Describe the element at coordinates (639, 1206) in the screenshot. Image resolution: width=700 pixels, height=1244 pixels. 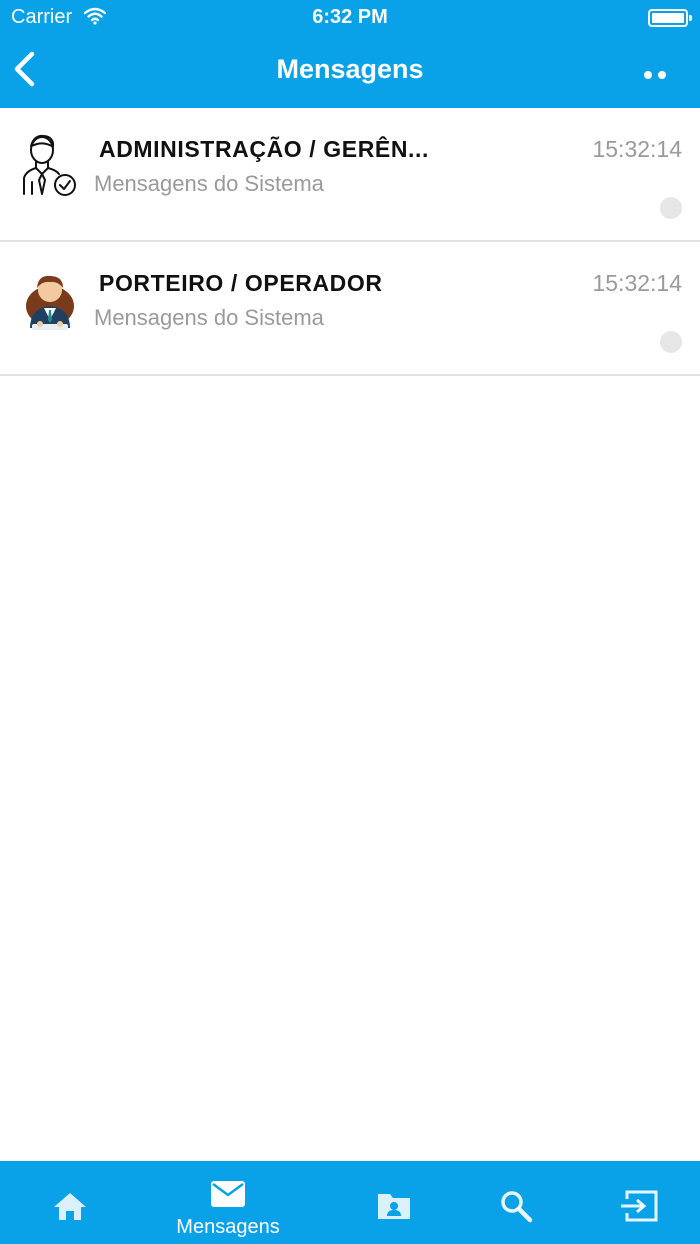
I see `logout-icon` at that location.